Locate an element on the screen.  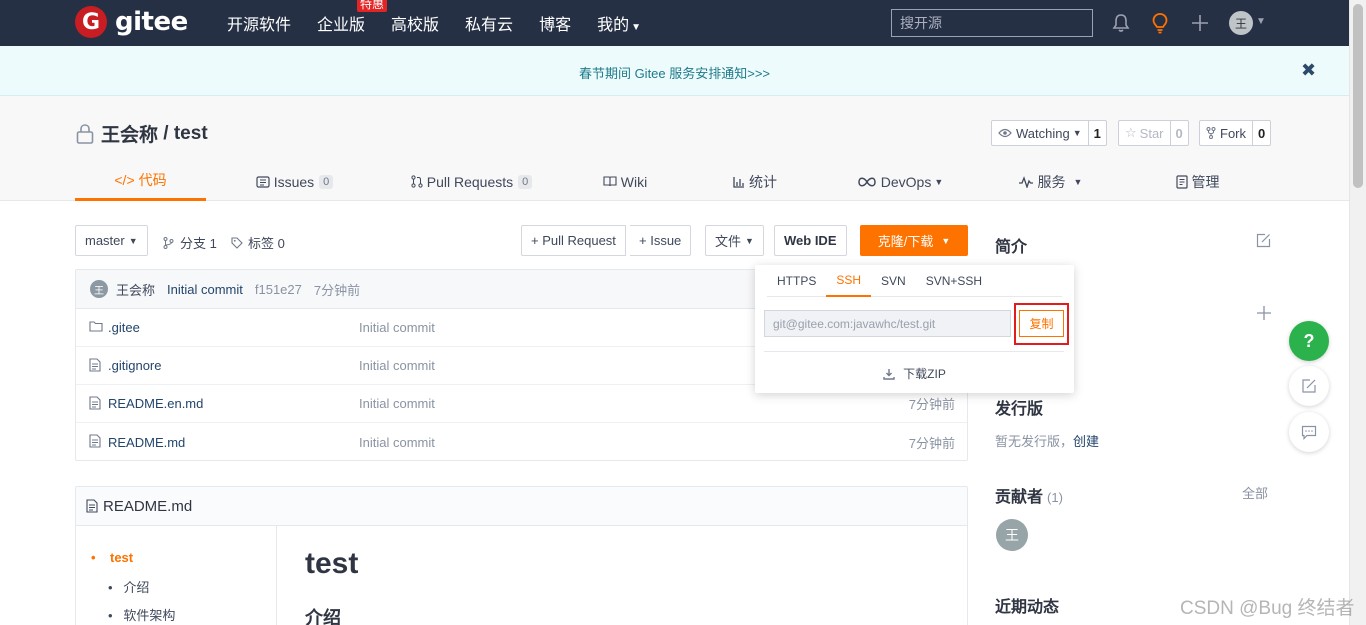
nav-link-enterprise: 企业版 特惠 is located at coordinates (352, 17).